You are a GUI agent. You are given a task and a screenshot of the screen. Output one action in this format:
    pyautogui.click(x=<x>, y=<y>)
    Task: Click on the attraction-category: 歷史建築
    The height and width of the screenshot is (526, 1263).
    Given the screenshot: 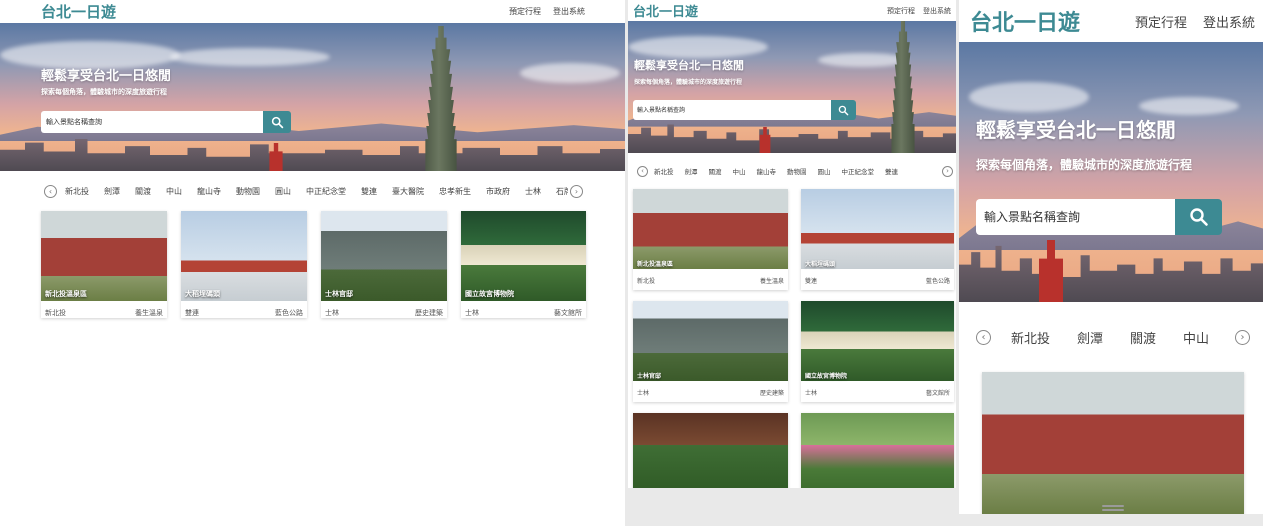 What is the action you would take?
    pyautogui.click(x=429, y=313)
    